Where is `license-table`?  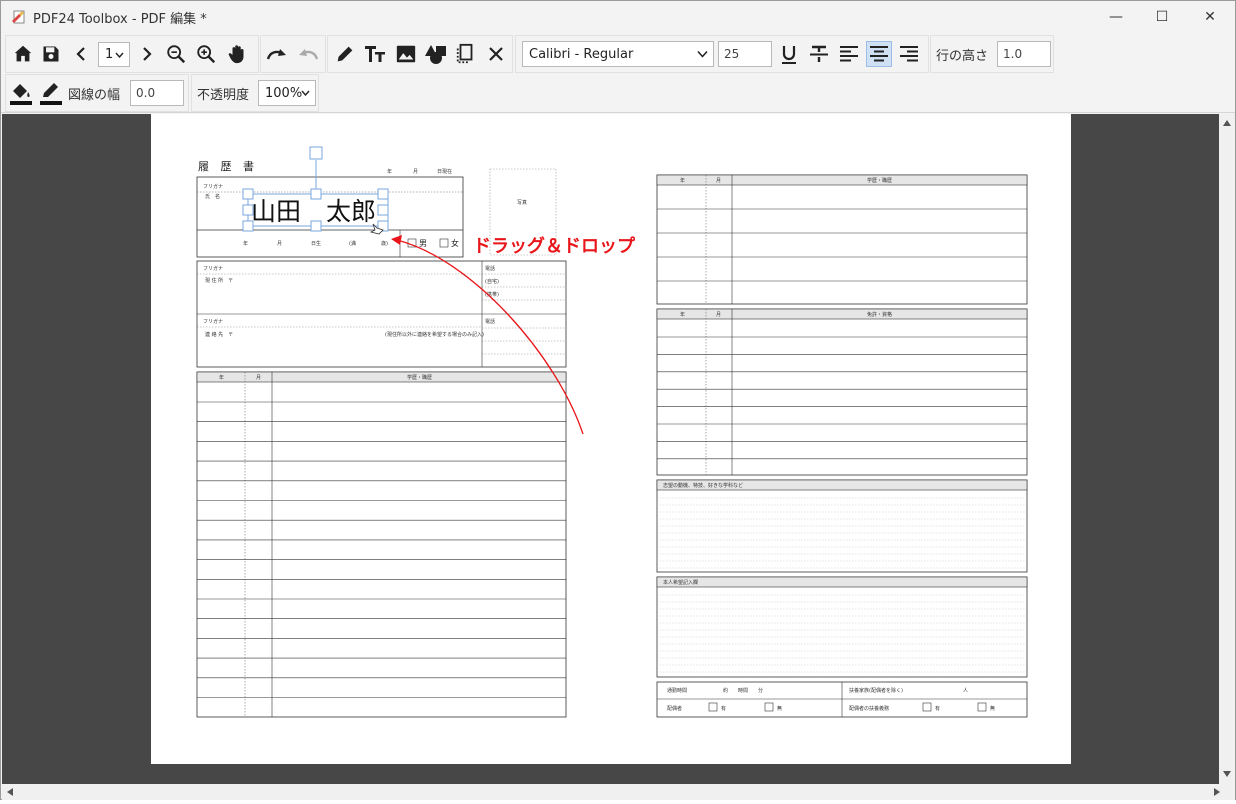 license-table is located at coordinates (842, 392).